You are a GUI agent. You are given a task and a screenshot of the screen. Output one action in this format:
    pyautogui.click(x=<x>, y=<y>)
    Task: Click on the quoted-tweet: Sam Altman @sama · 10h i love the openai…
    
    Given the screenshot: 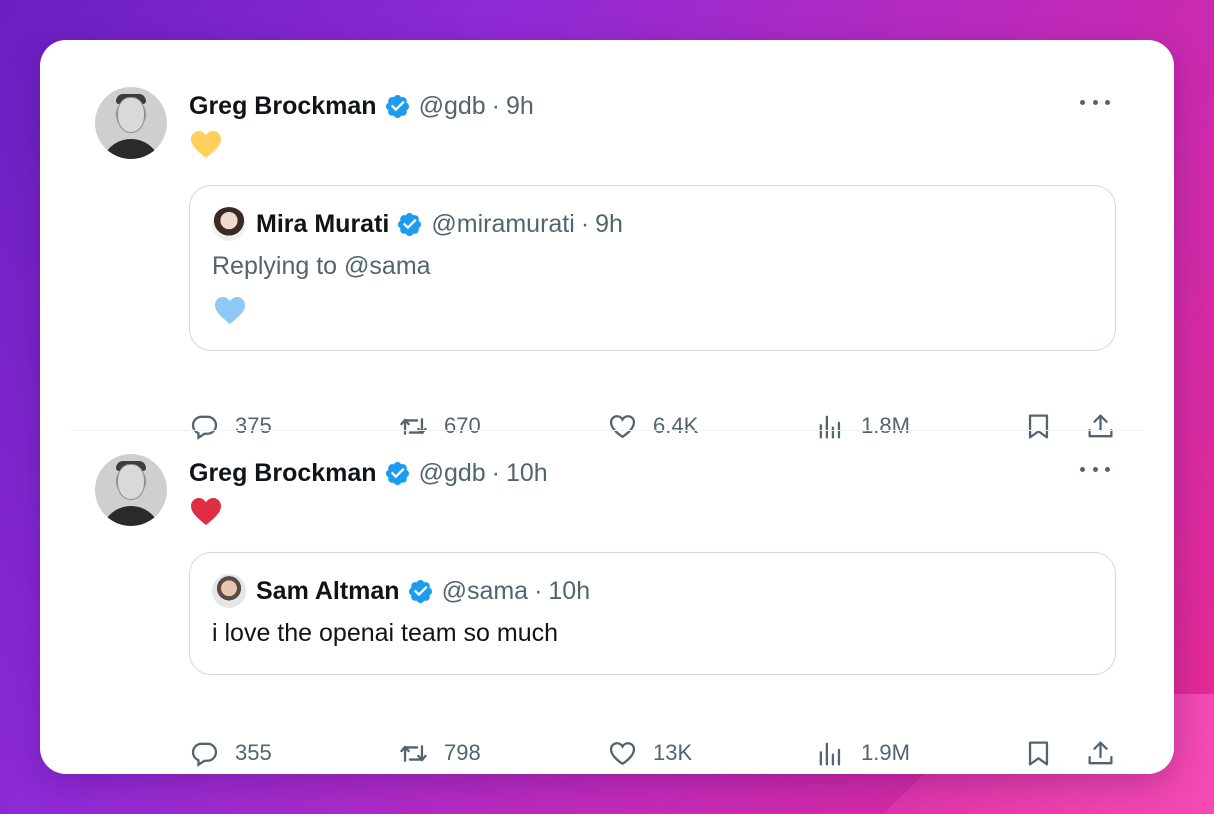 What is the action you would take?
    pyautogui.click(x=652, y=613)
    